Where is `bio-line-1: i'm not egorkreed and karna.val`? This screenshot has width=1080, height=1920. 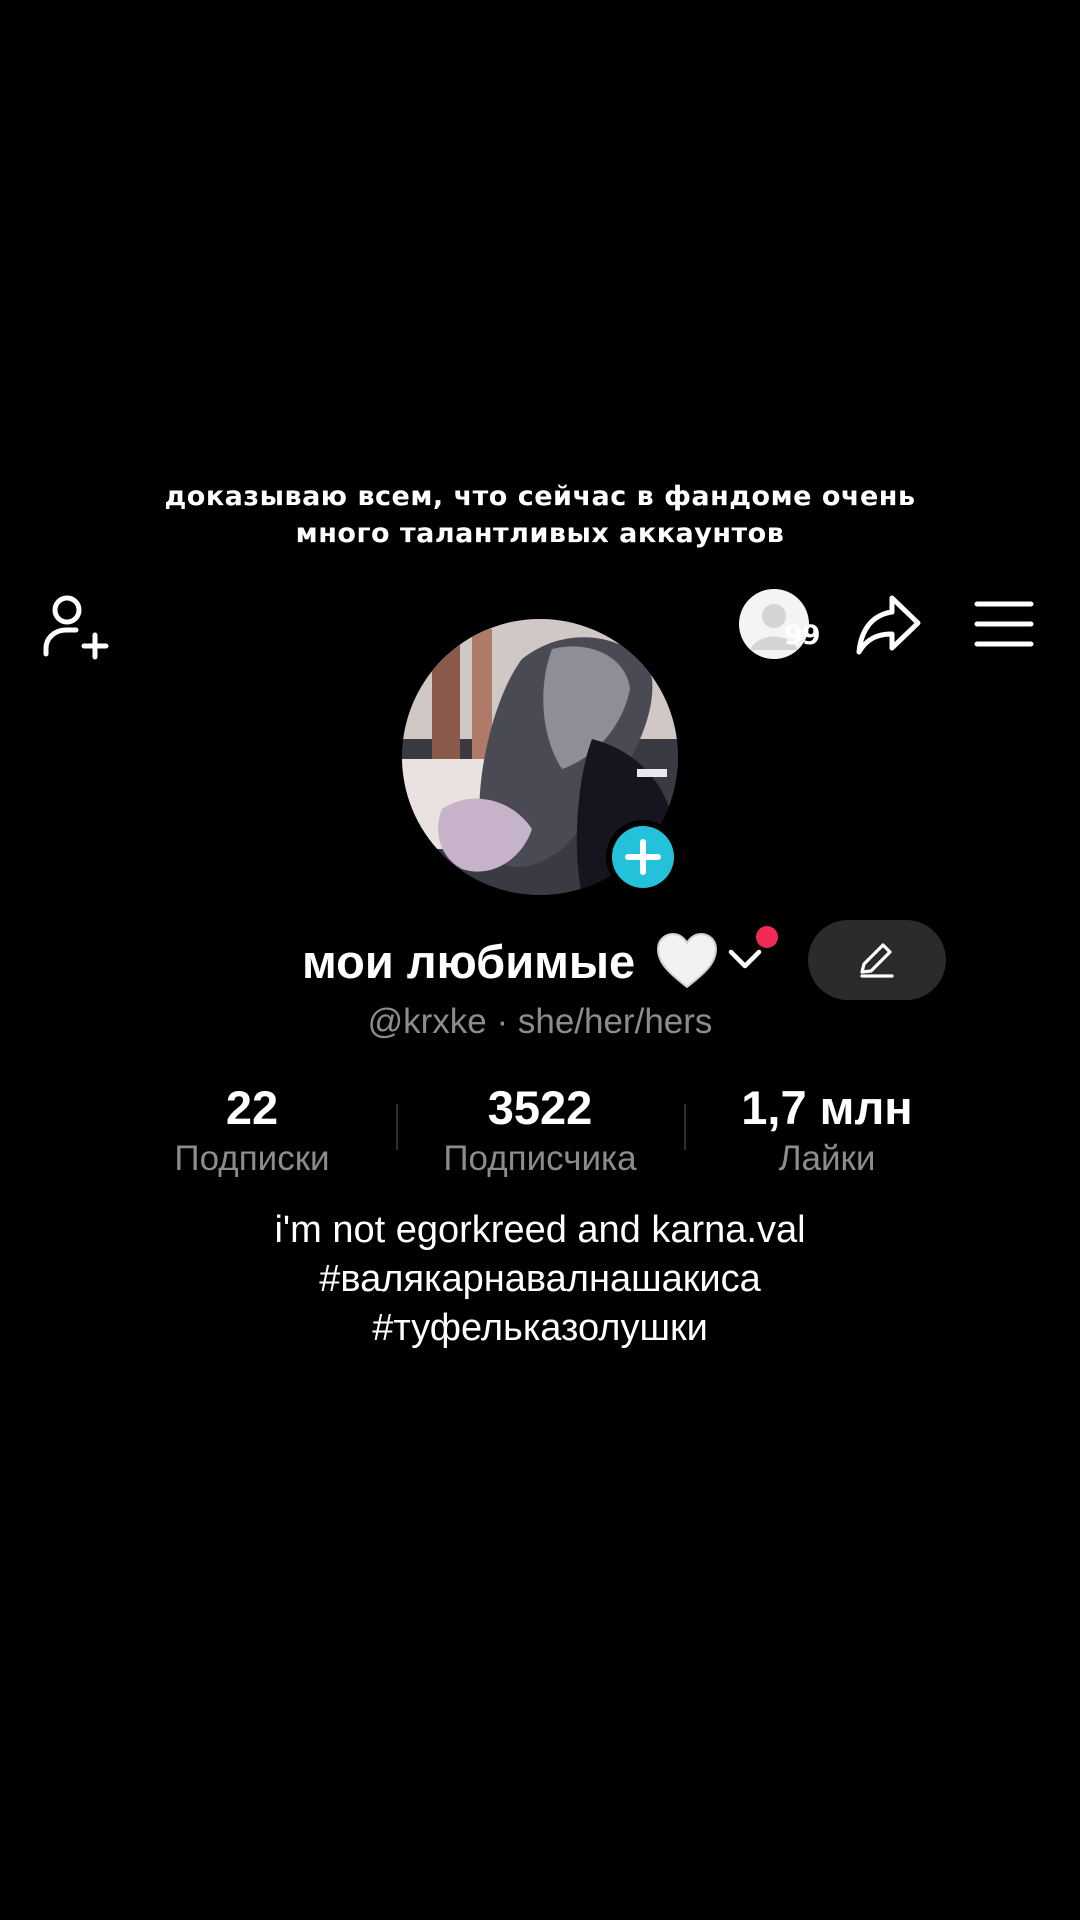
bio-line-1: i'm not egorkreed and karna.val is located at coordinates (540, 1230).